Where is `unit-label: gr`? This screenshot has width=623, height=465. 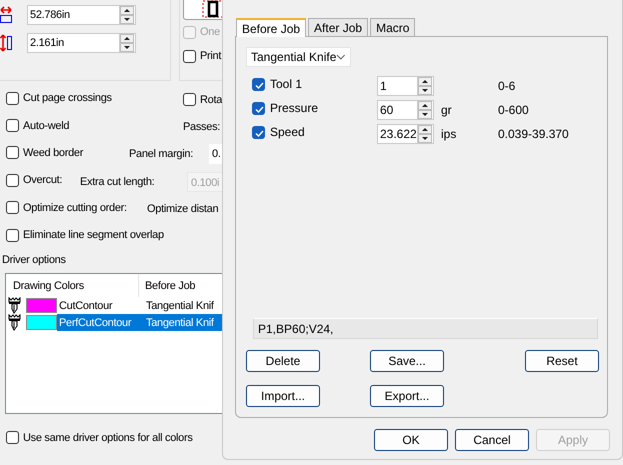 unit-label: gr is located at coordinates (446, 110).